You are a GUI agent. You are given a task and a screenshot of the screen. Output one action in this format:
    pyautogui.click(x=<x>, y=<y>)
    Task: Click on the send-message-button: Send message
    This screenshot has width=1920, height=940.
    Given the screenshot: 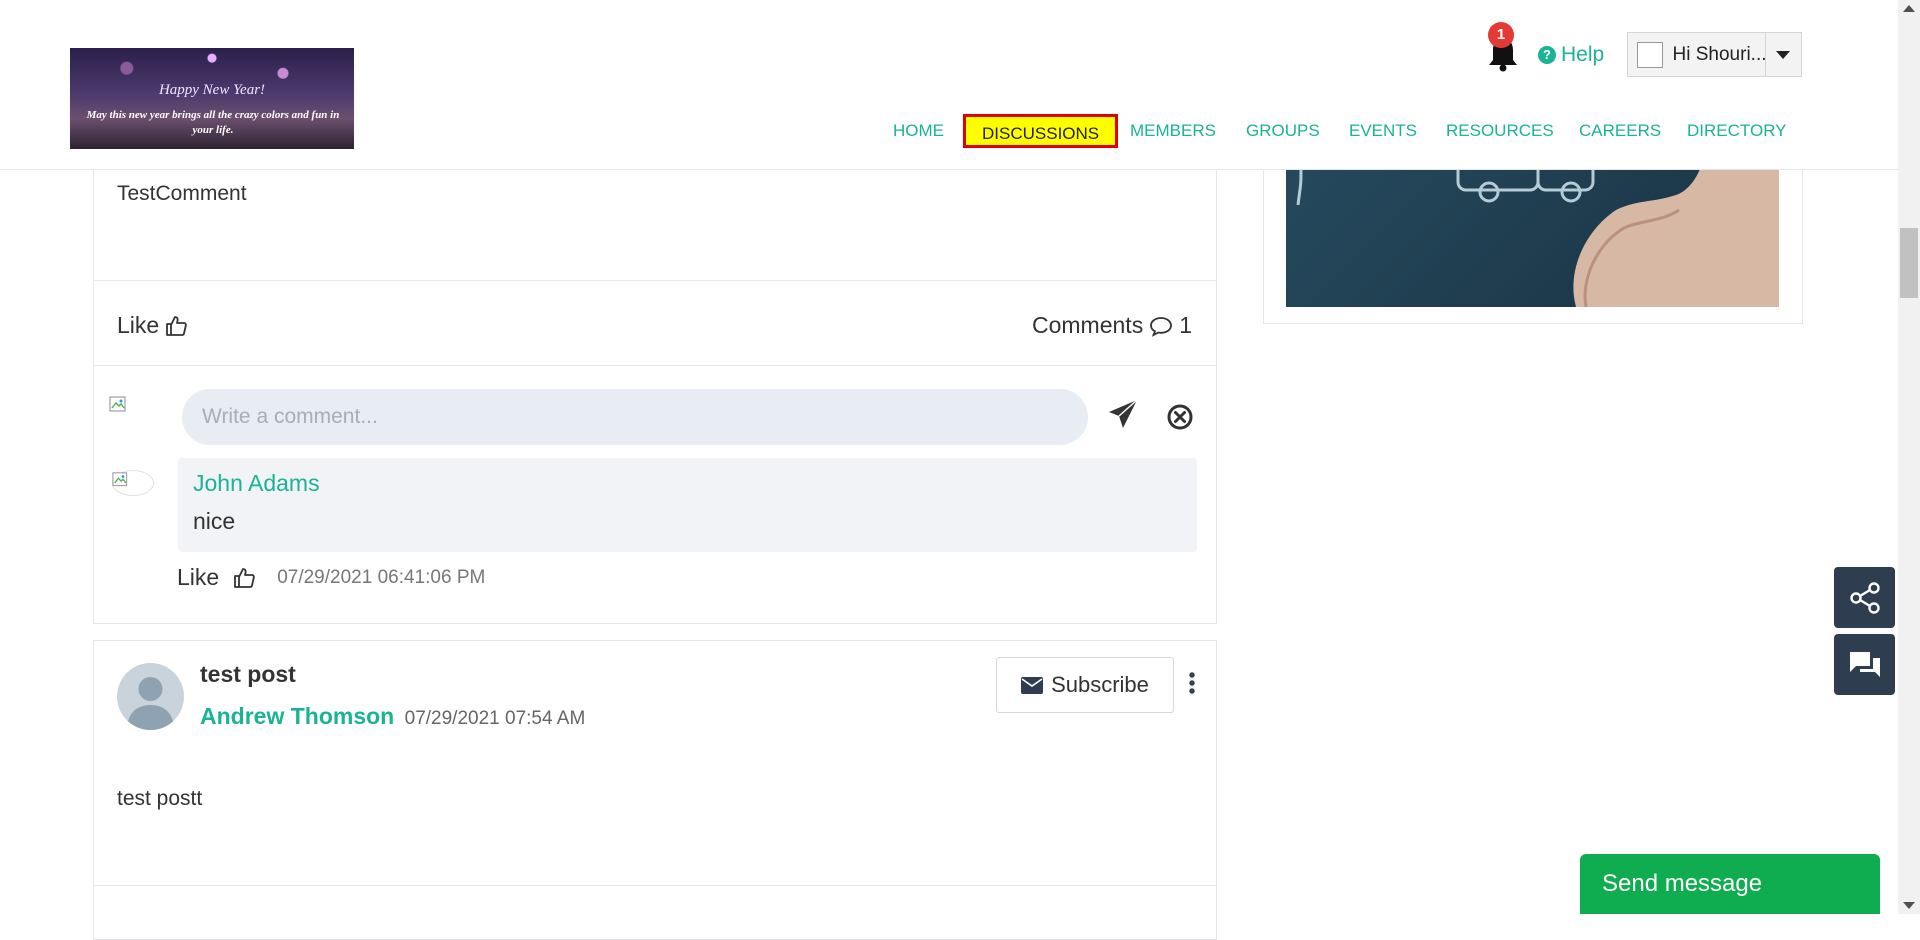 What is the action you would take?
    pyautogui.click(x=1730, y=884)
    